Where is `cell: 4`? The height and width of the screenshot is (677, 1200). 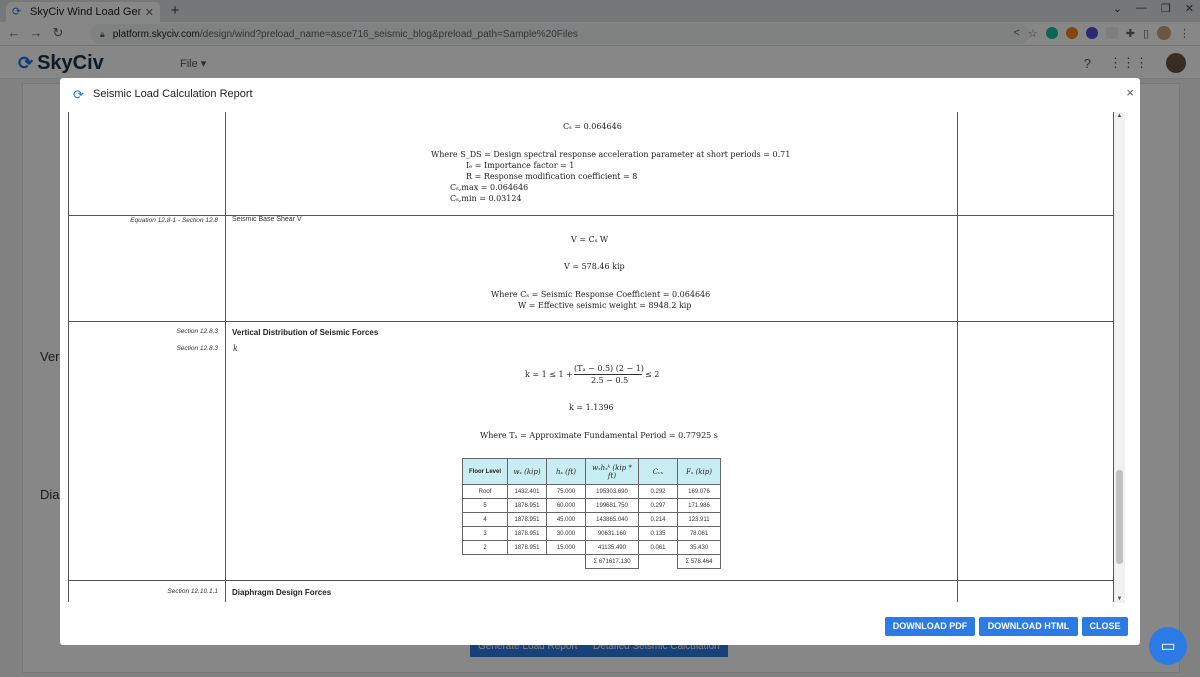
cell: 4 is located at coordinates (485, 519).